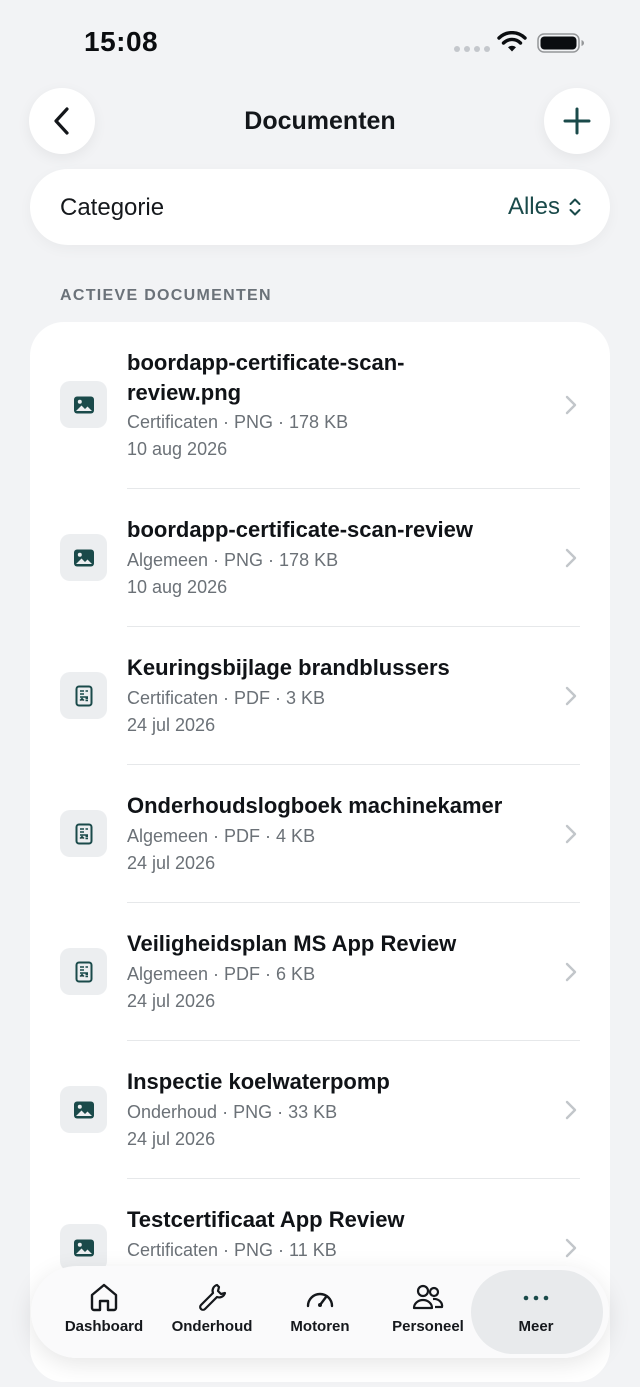 Image resolution: width=640 pixels, height=1387 pixels. What do you see at coordinates (292, 943) in the screenshot?
I see `document-title: Veiligheidsplan MS App Review` at bounding box center [292, 943].